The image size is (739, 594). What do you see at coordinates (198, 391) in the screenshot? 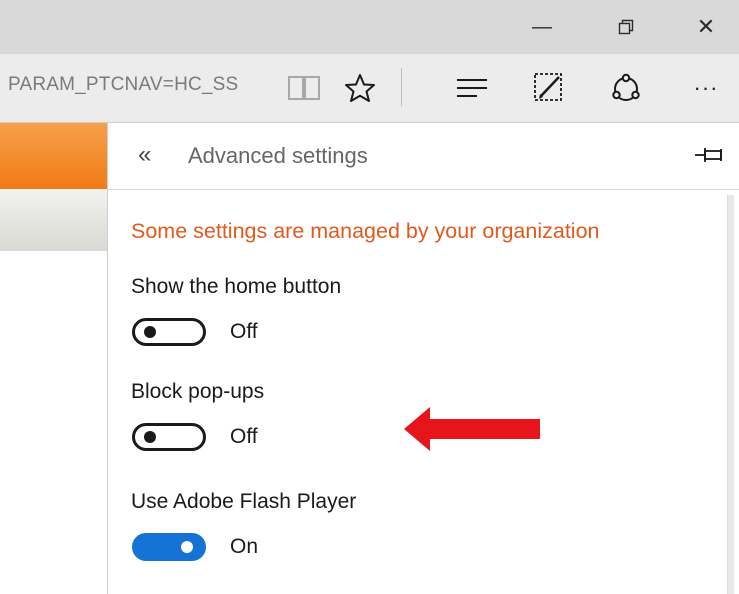
I see `setting-label-block-popups: Block pop-ups` at bounding box center [198, 391].